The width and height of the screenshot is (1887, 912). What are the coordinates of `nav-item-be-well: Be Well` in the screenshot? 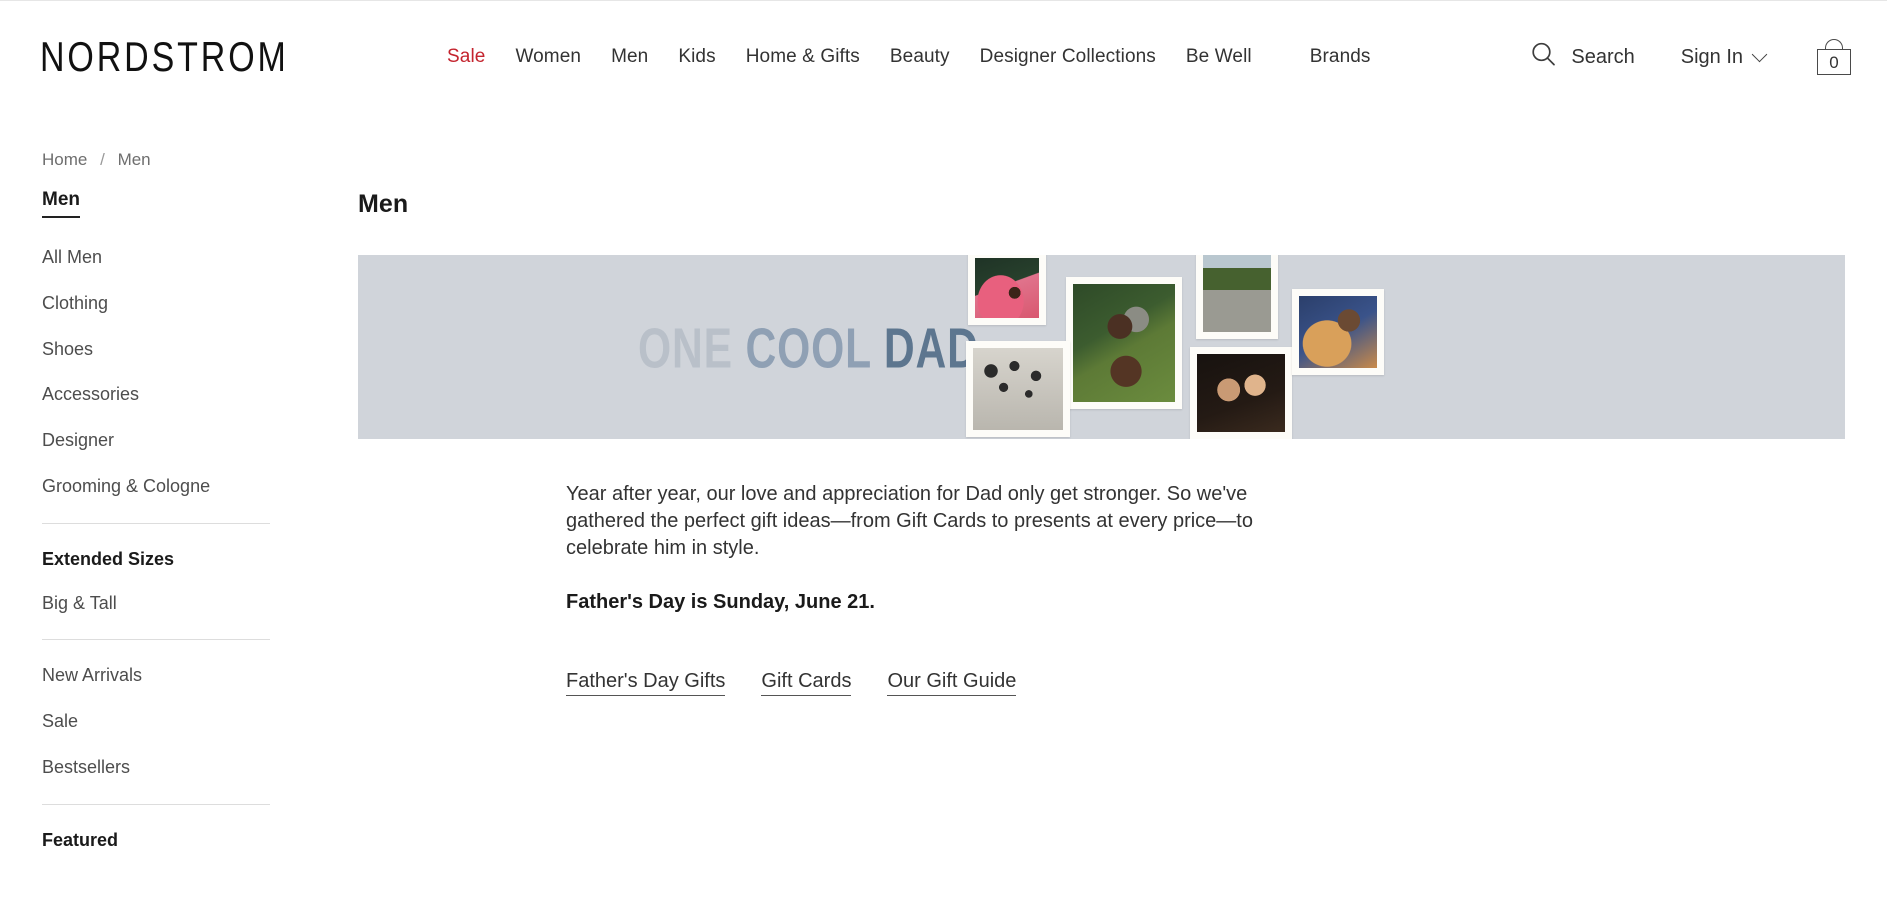 It's located at (1219, 56).